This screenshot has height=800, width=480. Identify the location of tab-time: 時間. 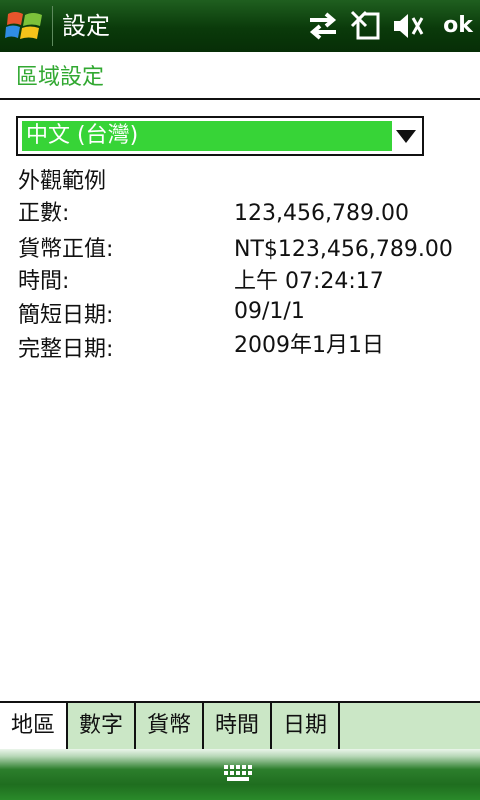
(238, 726).